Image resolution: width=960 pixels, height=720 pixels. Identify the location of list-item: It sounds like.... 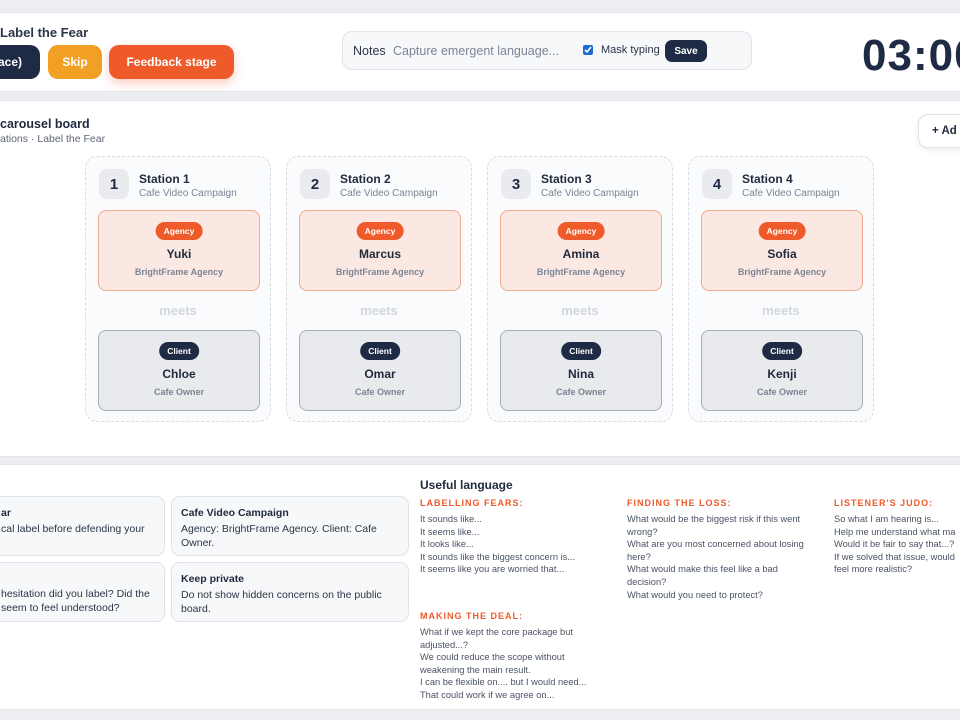
(451, 519).